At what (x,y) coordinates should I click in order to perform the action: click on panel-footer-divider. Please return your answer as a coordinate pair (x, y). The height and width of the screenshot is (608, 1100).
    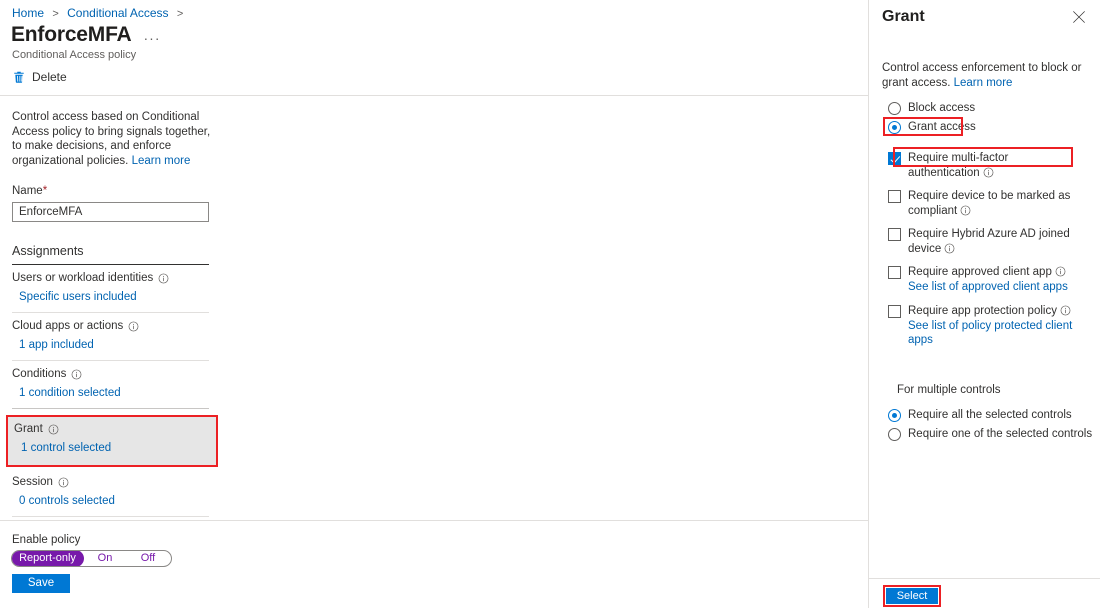
    Looking at the image, I should click on (984, 578).